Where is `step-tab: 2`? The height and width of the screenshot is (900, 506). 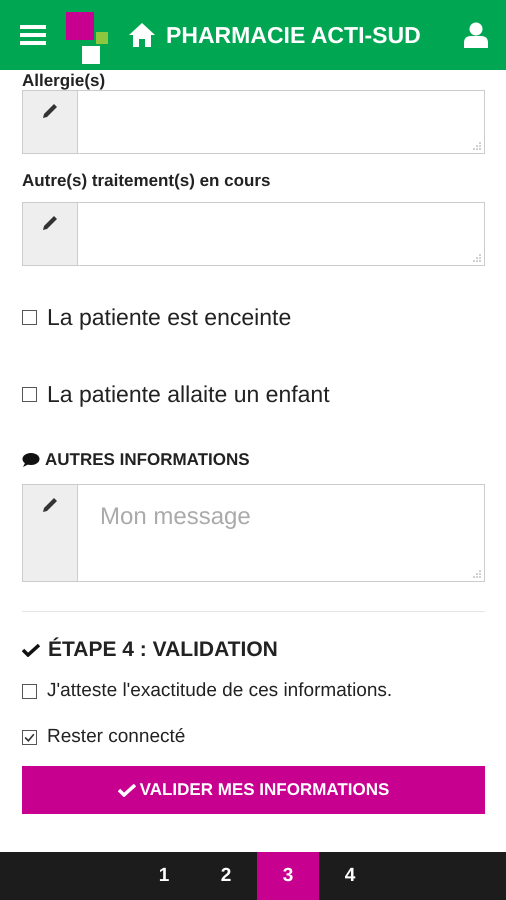 step-tab: 2 is located at coordinates (226, 876).